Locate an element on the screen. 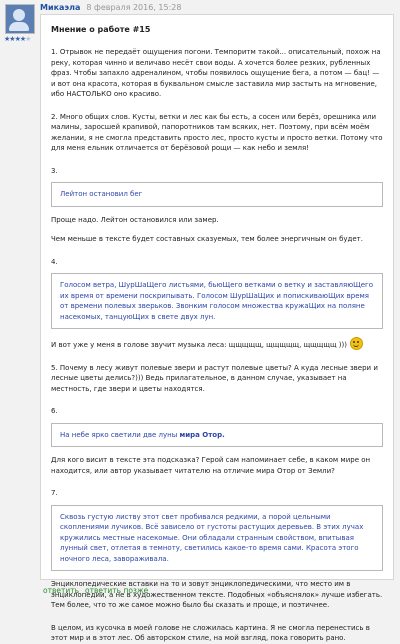 This screenshot has height=644, width=400. comment-title: Мнение о работе #15 is located at coordinates (101, 29).